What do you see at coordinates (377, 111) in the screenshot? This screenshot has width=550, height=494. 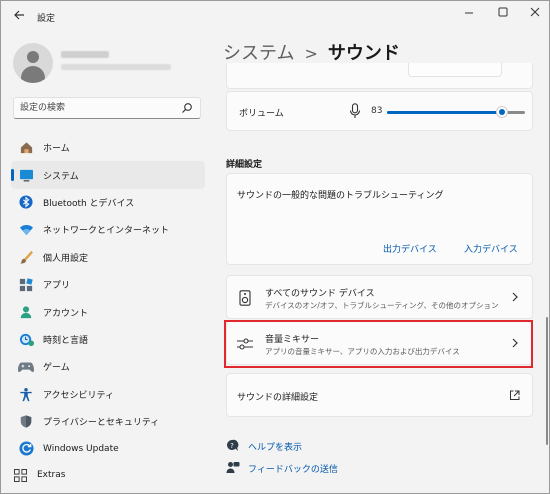 I see `volume-value: 83` at bounding box center [377, 111].